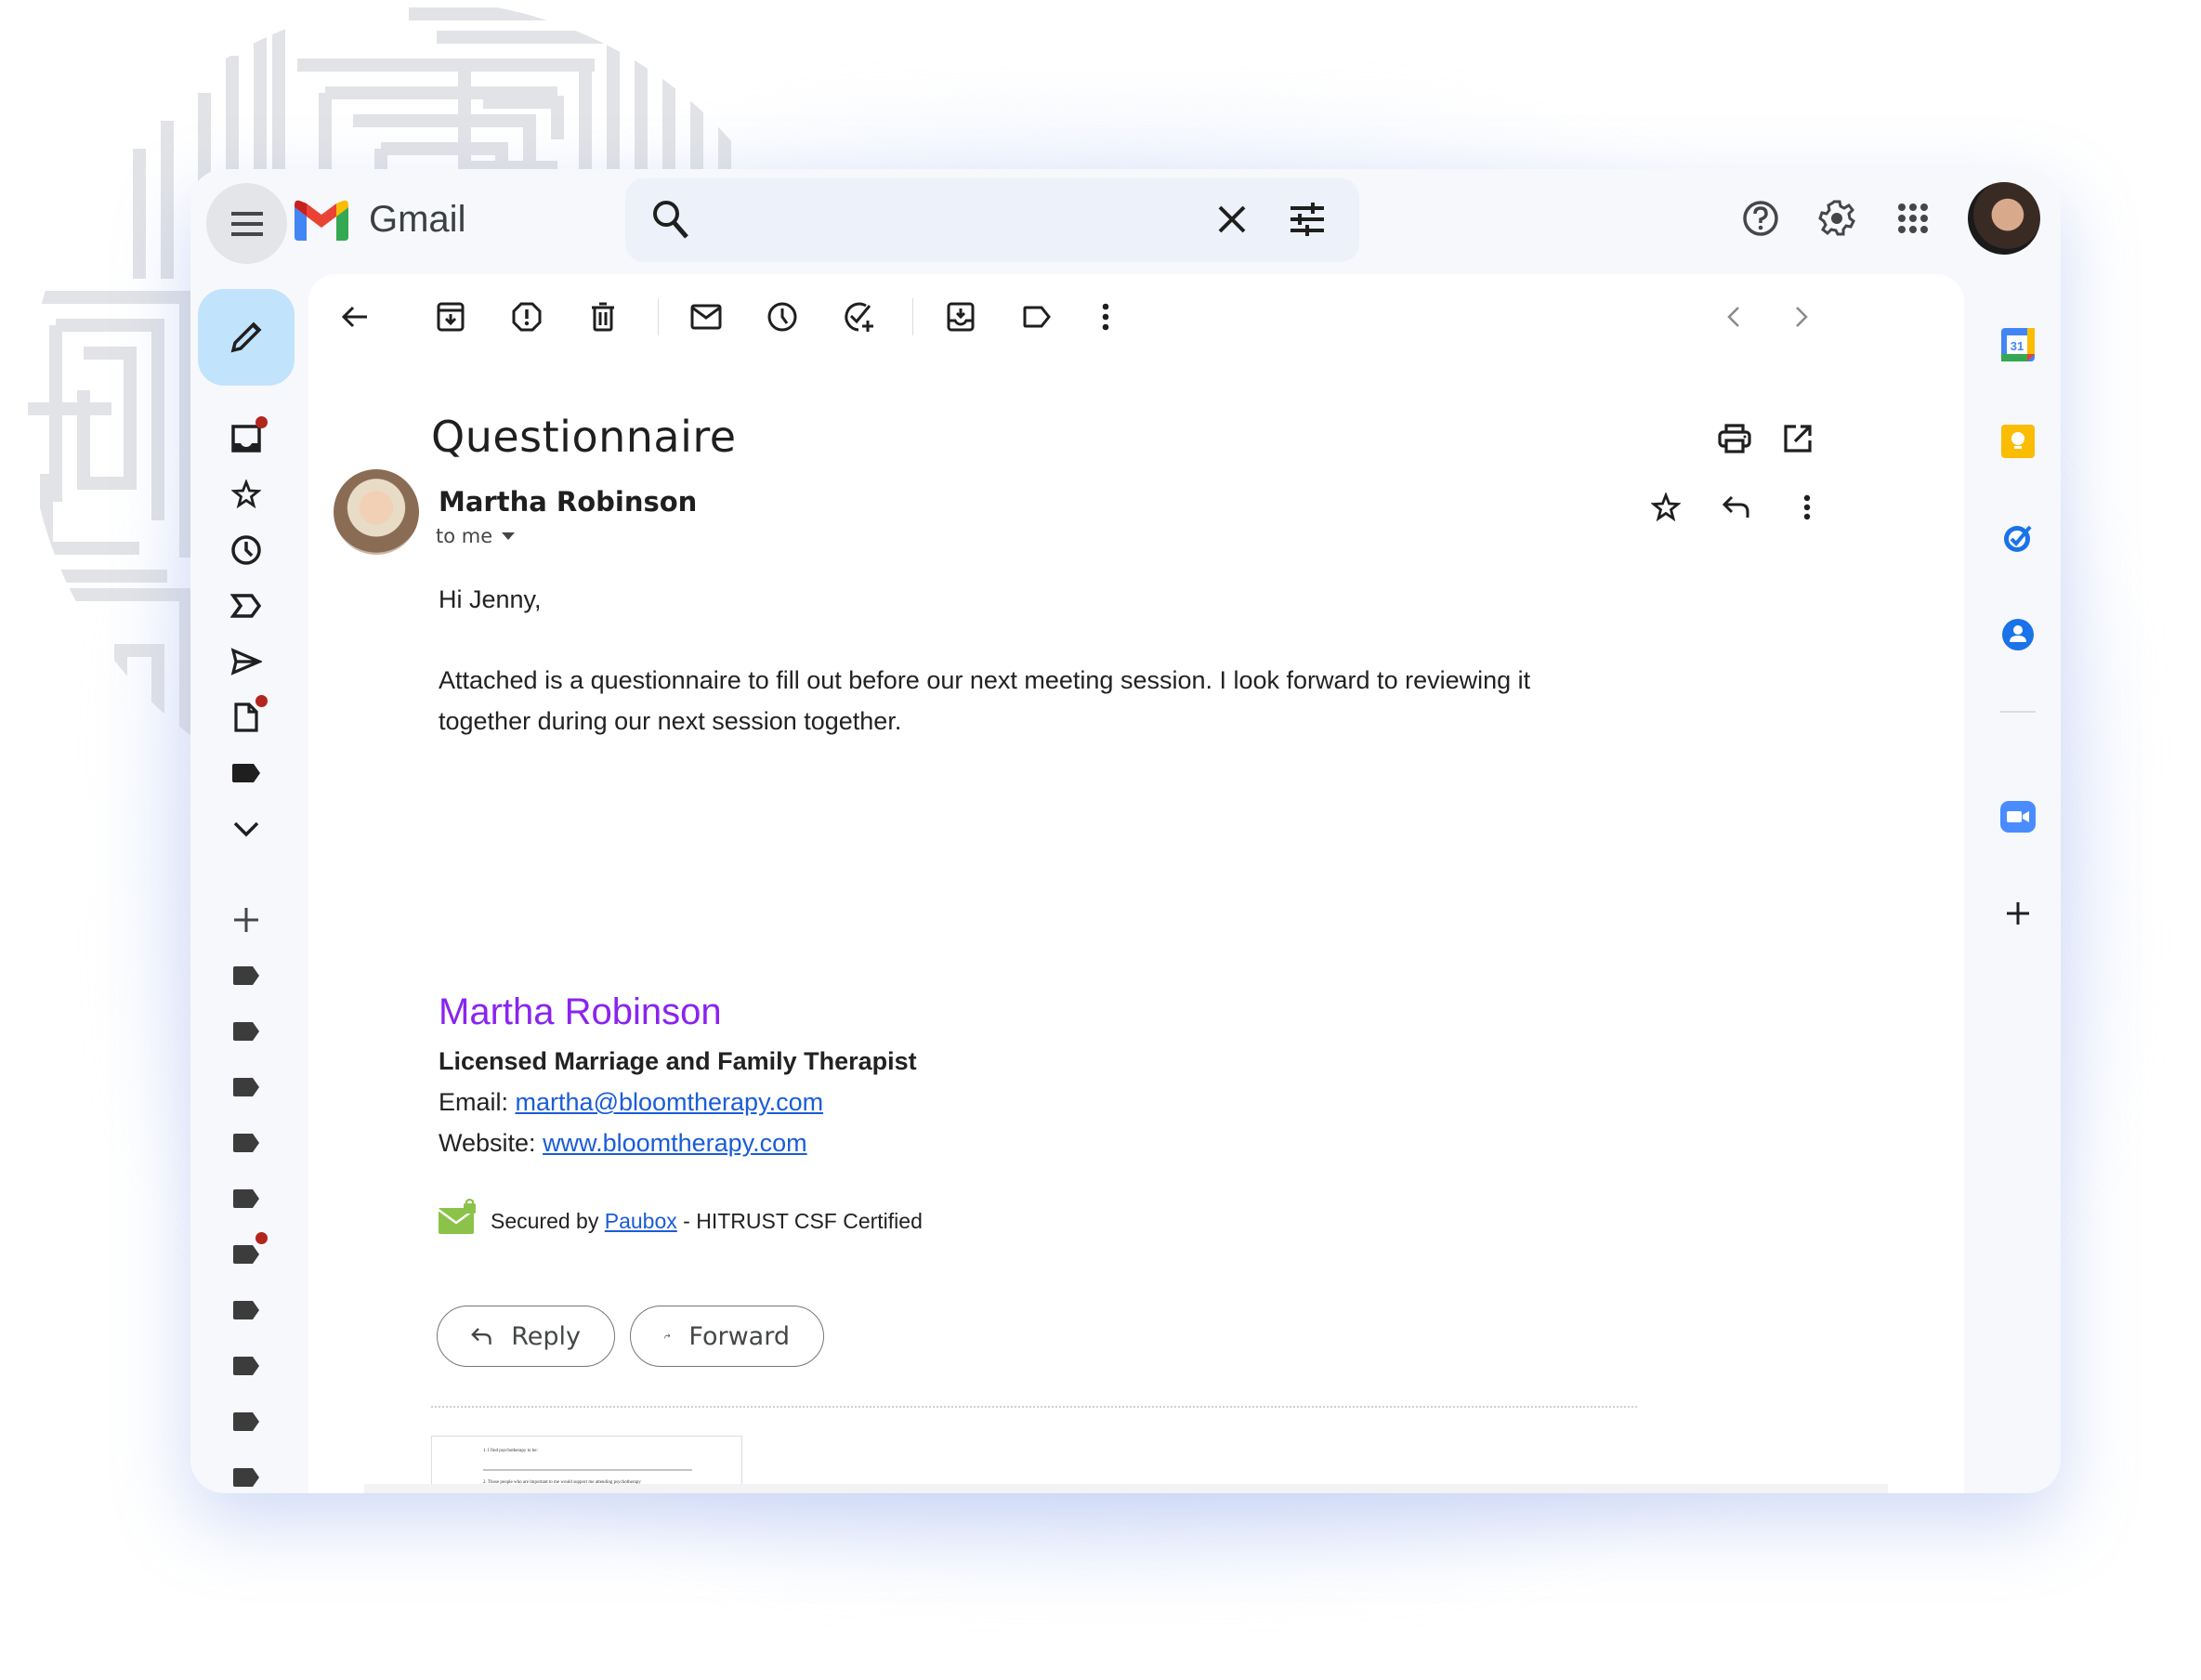 Image resolution: width=2201 pixels, height=1680 pixels. I want to click on nav-snoozed, so click(246, 550).